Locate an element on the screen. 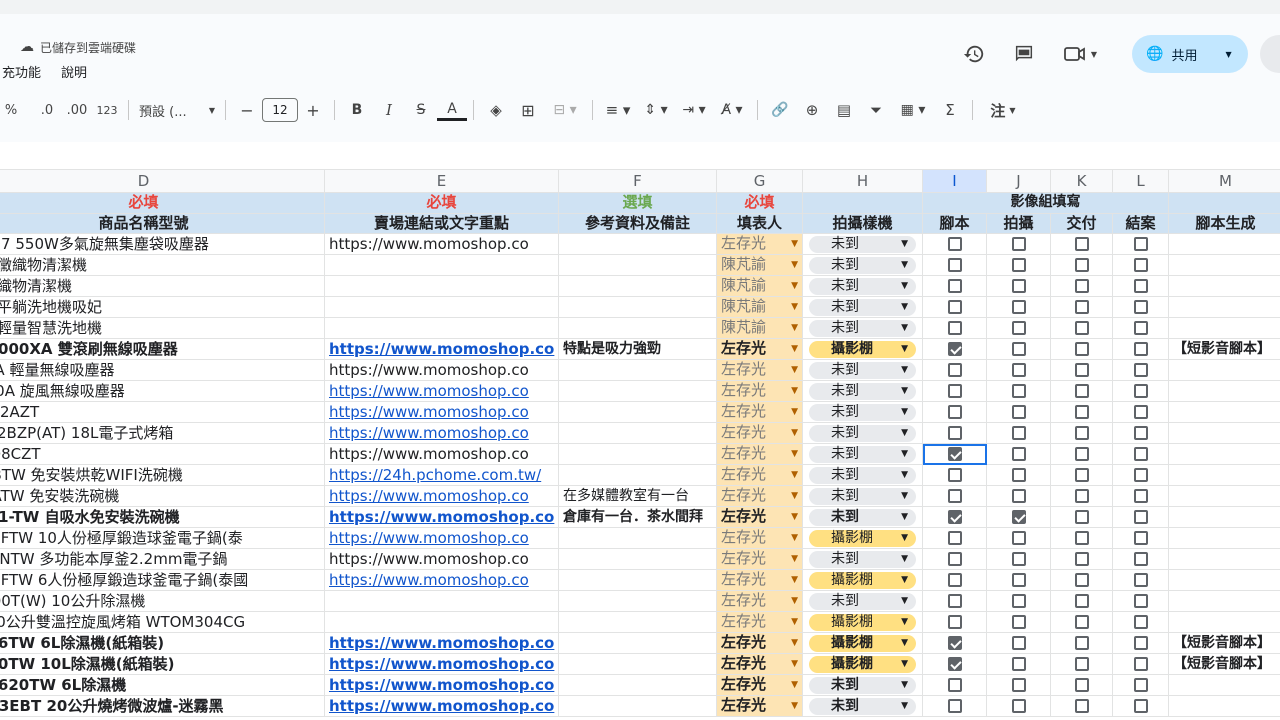 The width and height of the screenshot is (1280, 720). filter-views-icon: ▦ ▾ is located at coordinates (913, 110).